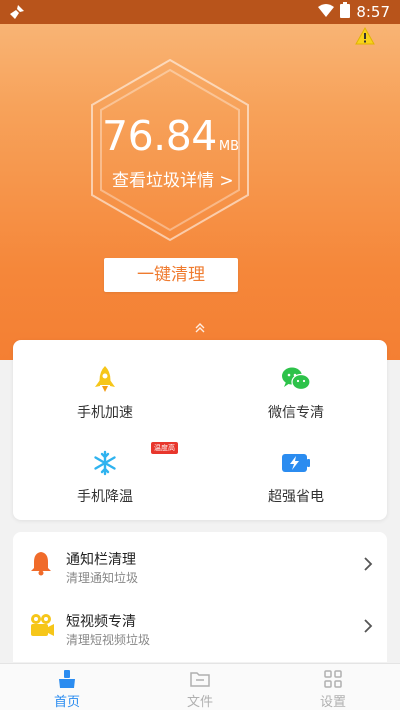 This screenshot has height=710, width=400. What do you see at coordinates (200, 568) in the screenshot?
I see `list-item-notification-clean: 通知栏清理 清理通知垃圾` at bounding box center [200, 568].